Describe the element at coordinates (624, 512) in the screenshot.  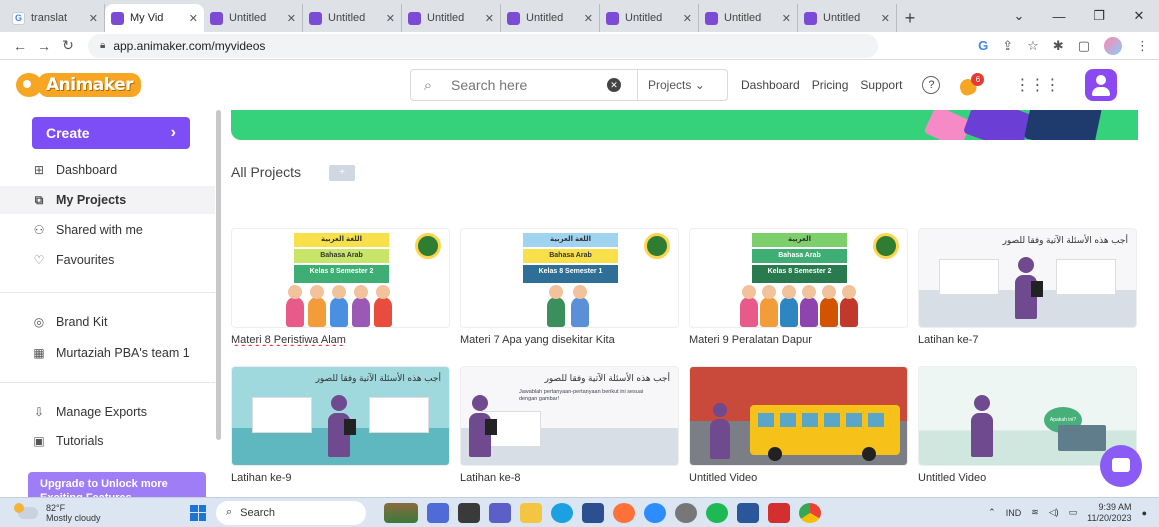
I see `firefox-icon` at that location.